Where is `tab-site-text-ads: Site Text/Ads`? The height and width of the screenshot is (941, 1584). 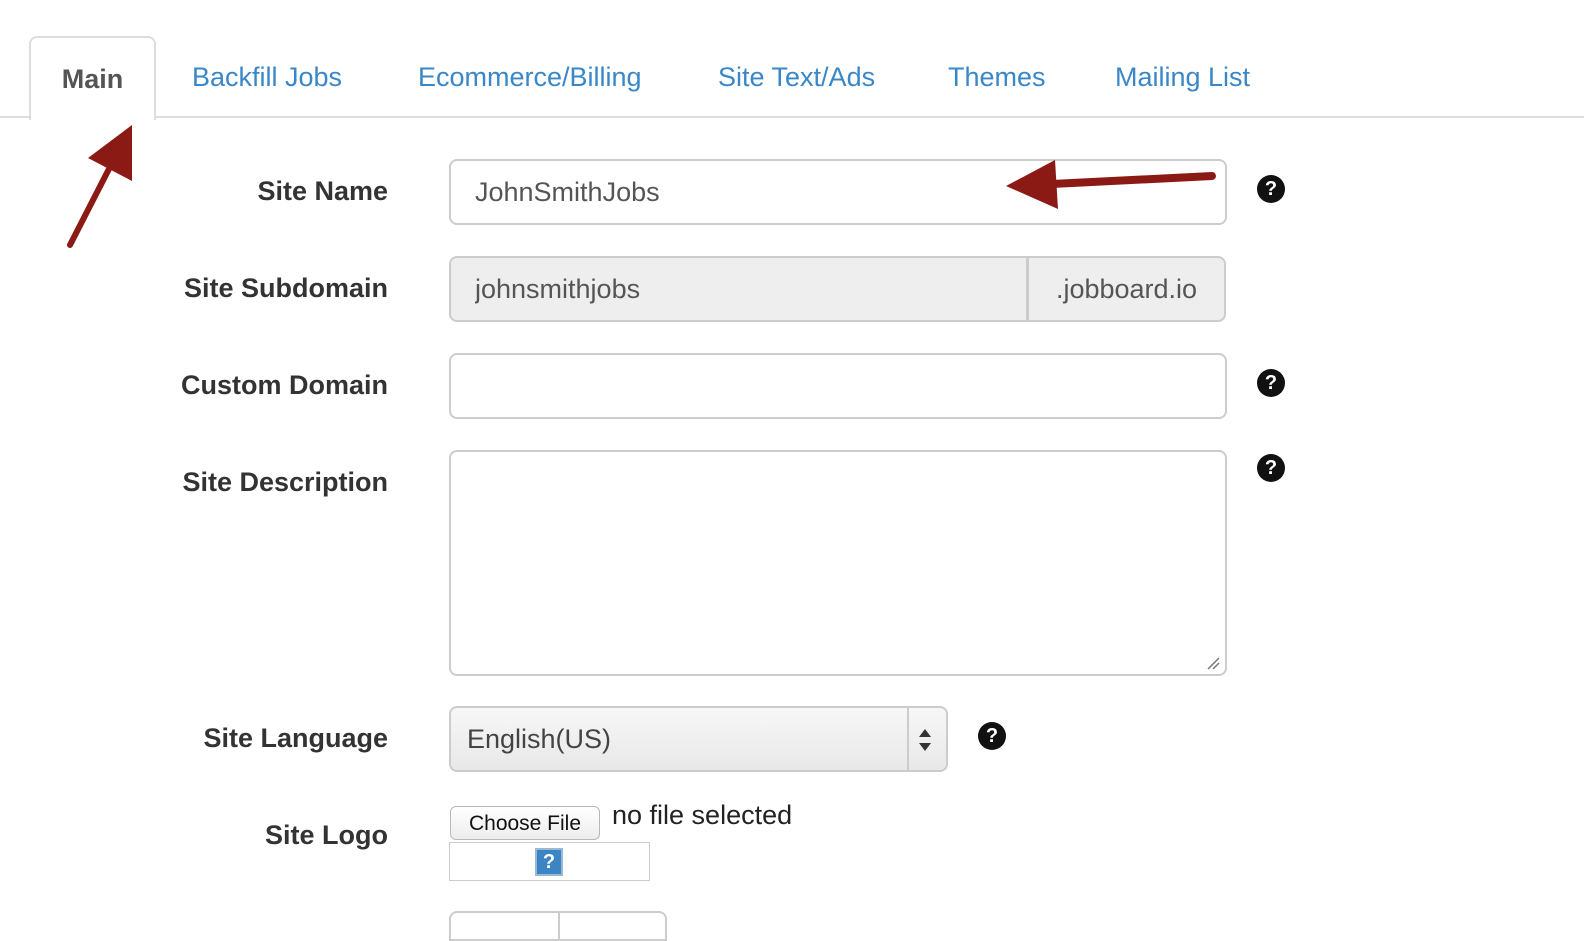 tab-site-text-ads: Site Text/Ads is located at coordinates (796, 77).